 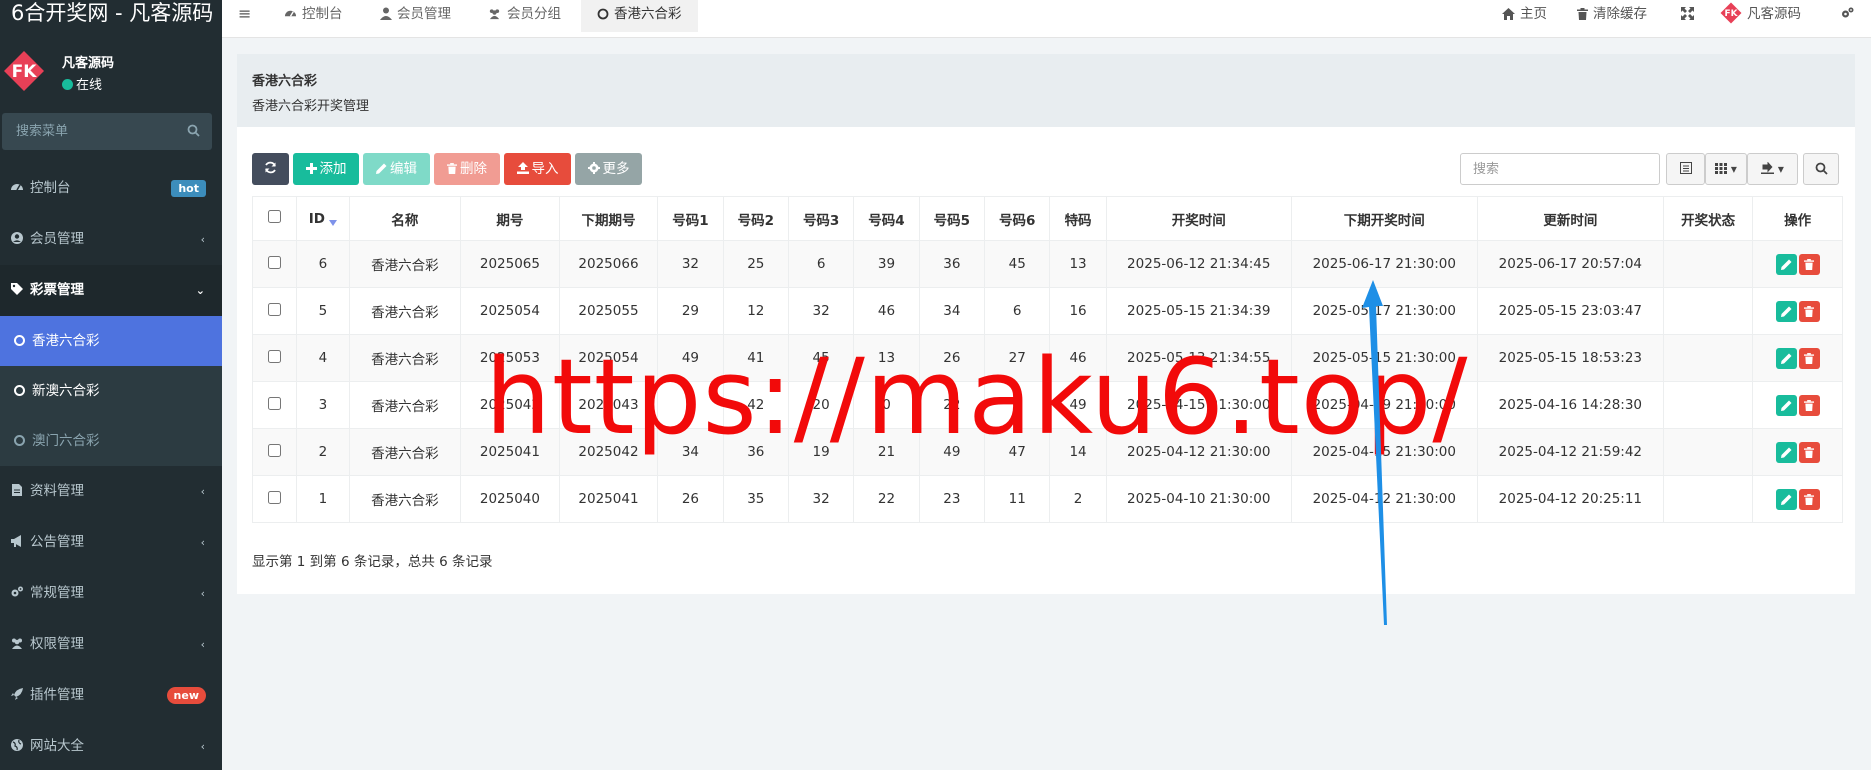 I want to click on sidebar-item-permissions: 权限管理 ‹, so click(x=111, y=644).